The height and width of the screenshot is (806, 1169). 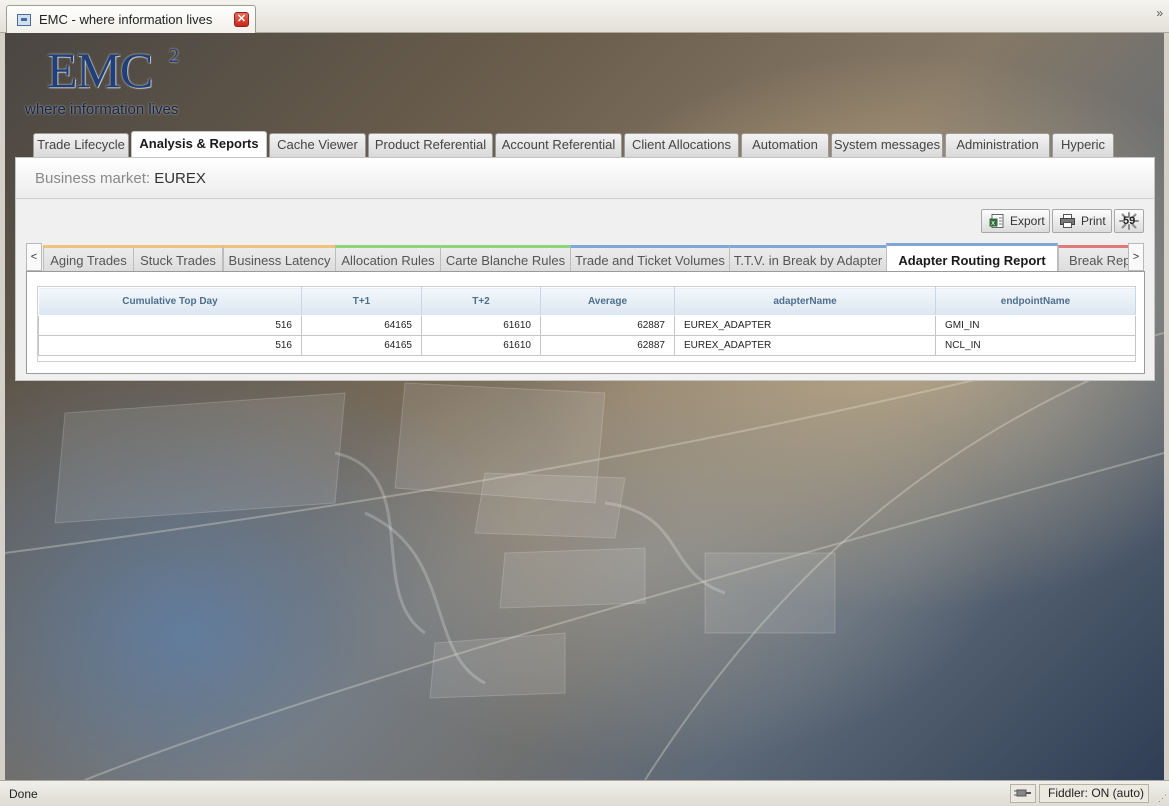 I want to click on column-header: Average, so click(x=607, y=301).